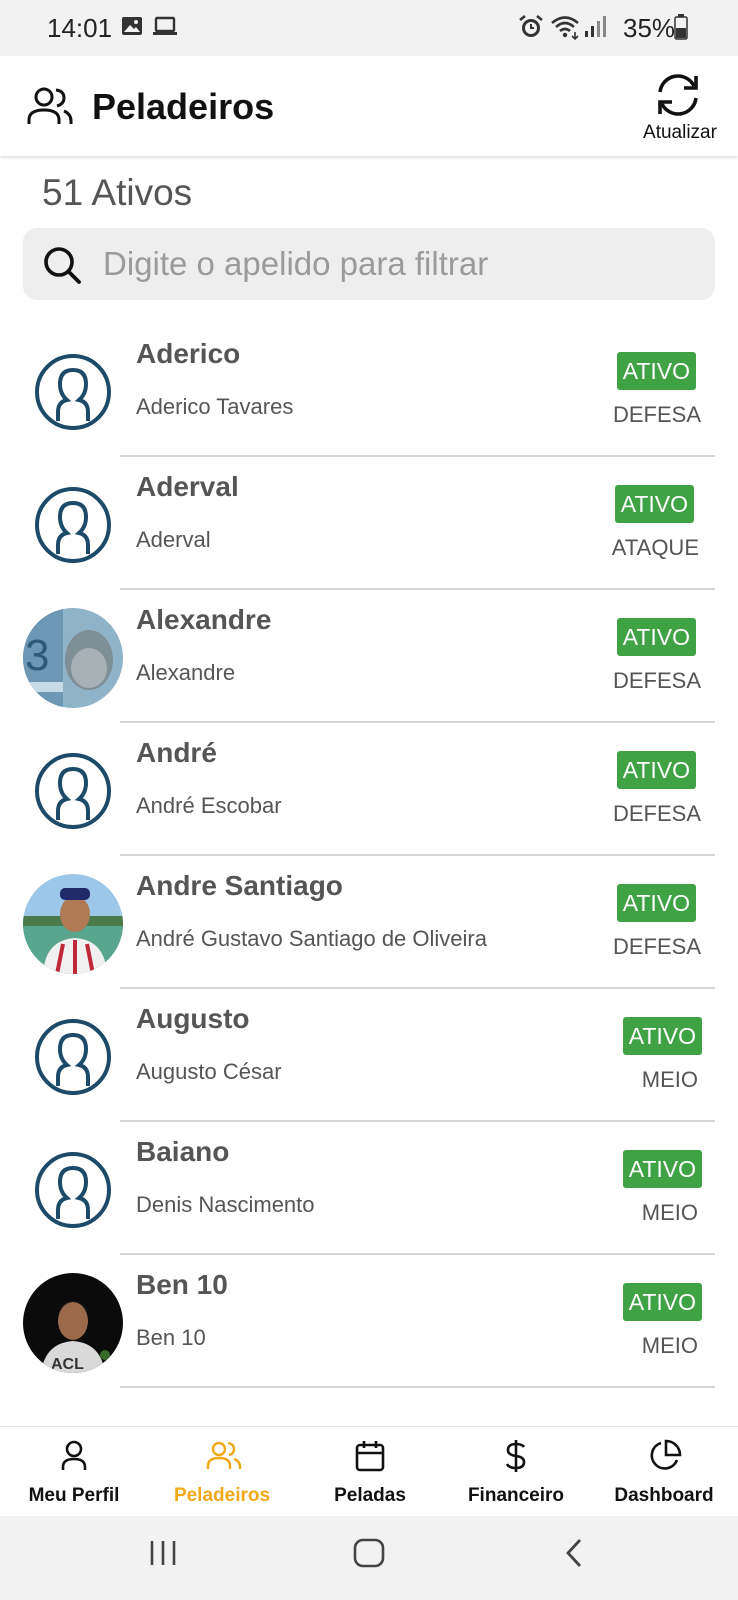  Describe the element at coordinates (73, 924) in the screenshot. I see `player-photo` at that location.